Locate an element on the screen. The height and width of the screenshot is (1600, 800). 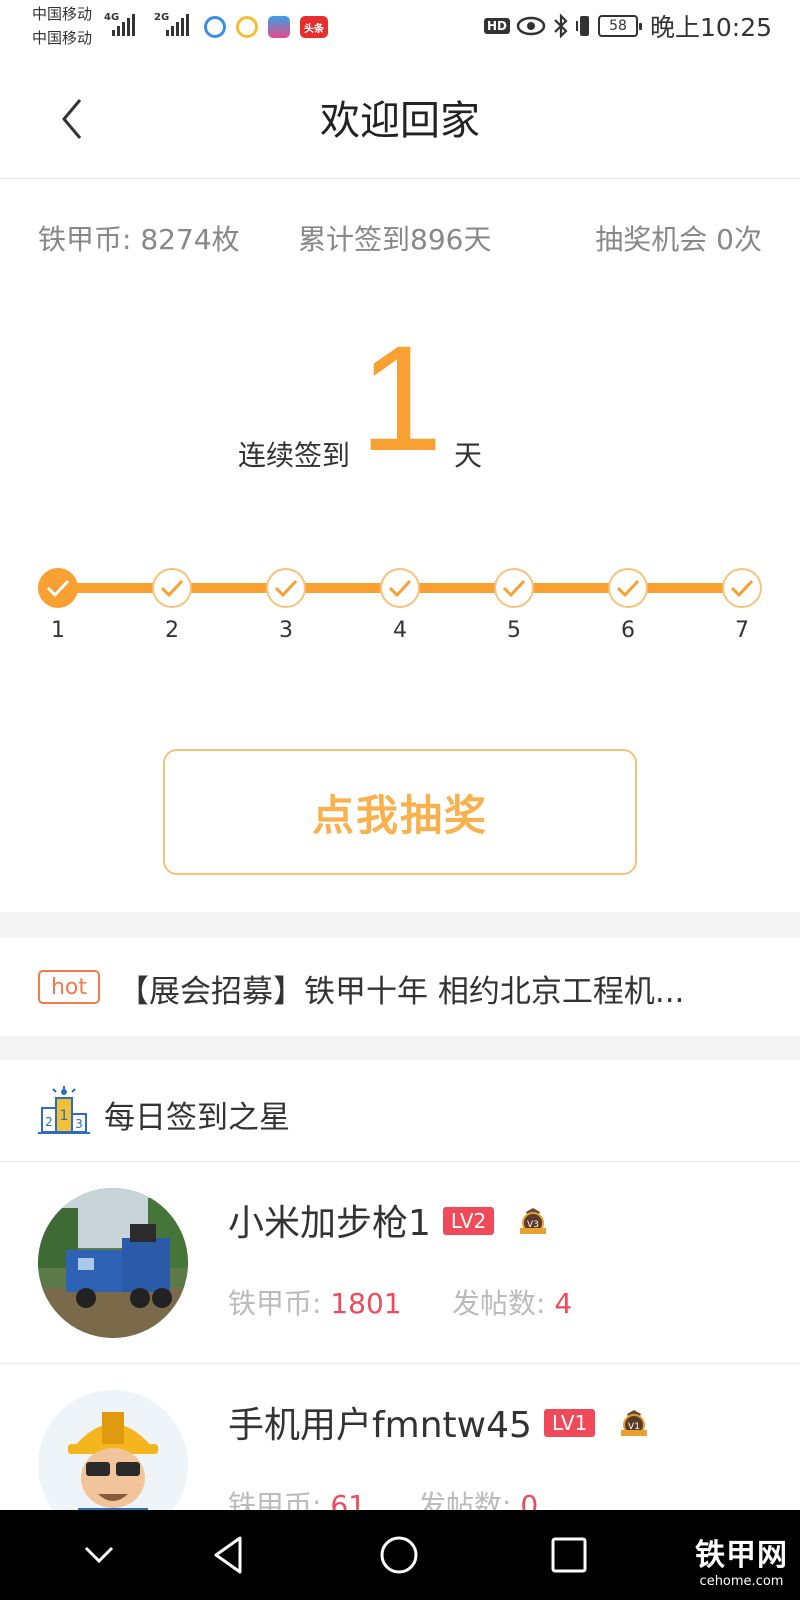
battery-icon: 58 is located at coordinates (620, 26).